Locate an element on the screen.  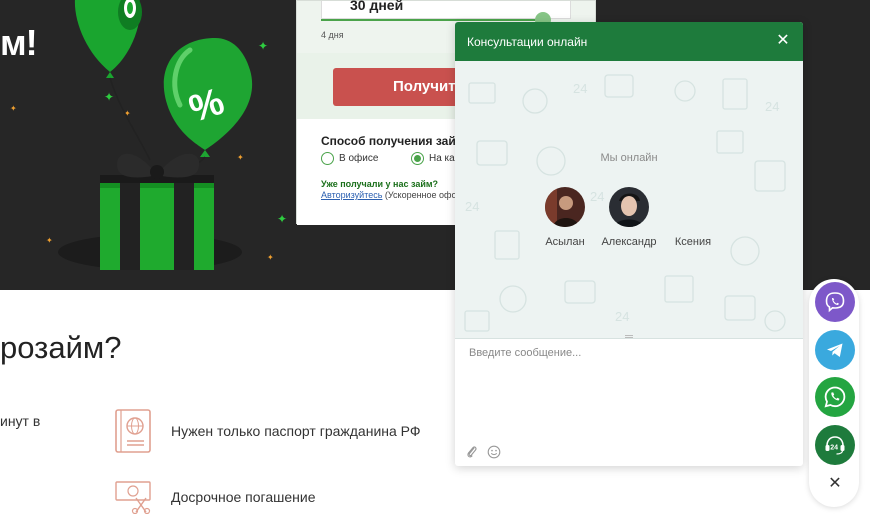
chat-input-area is located at coordinates (629, 400).